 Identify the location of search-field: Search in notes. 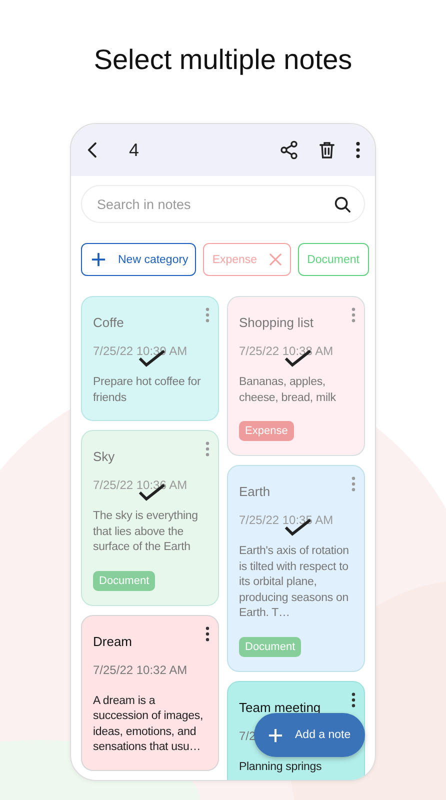
(214, 204).